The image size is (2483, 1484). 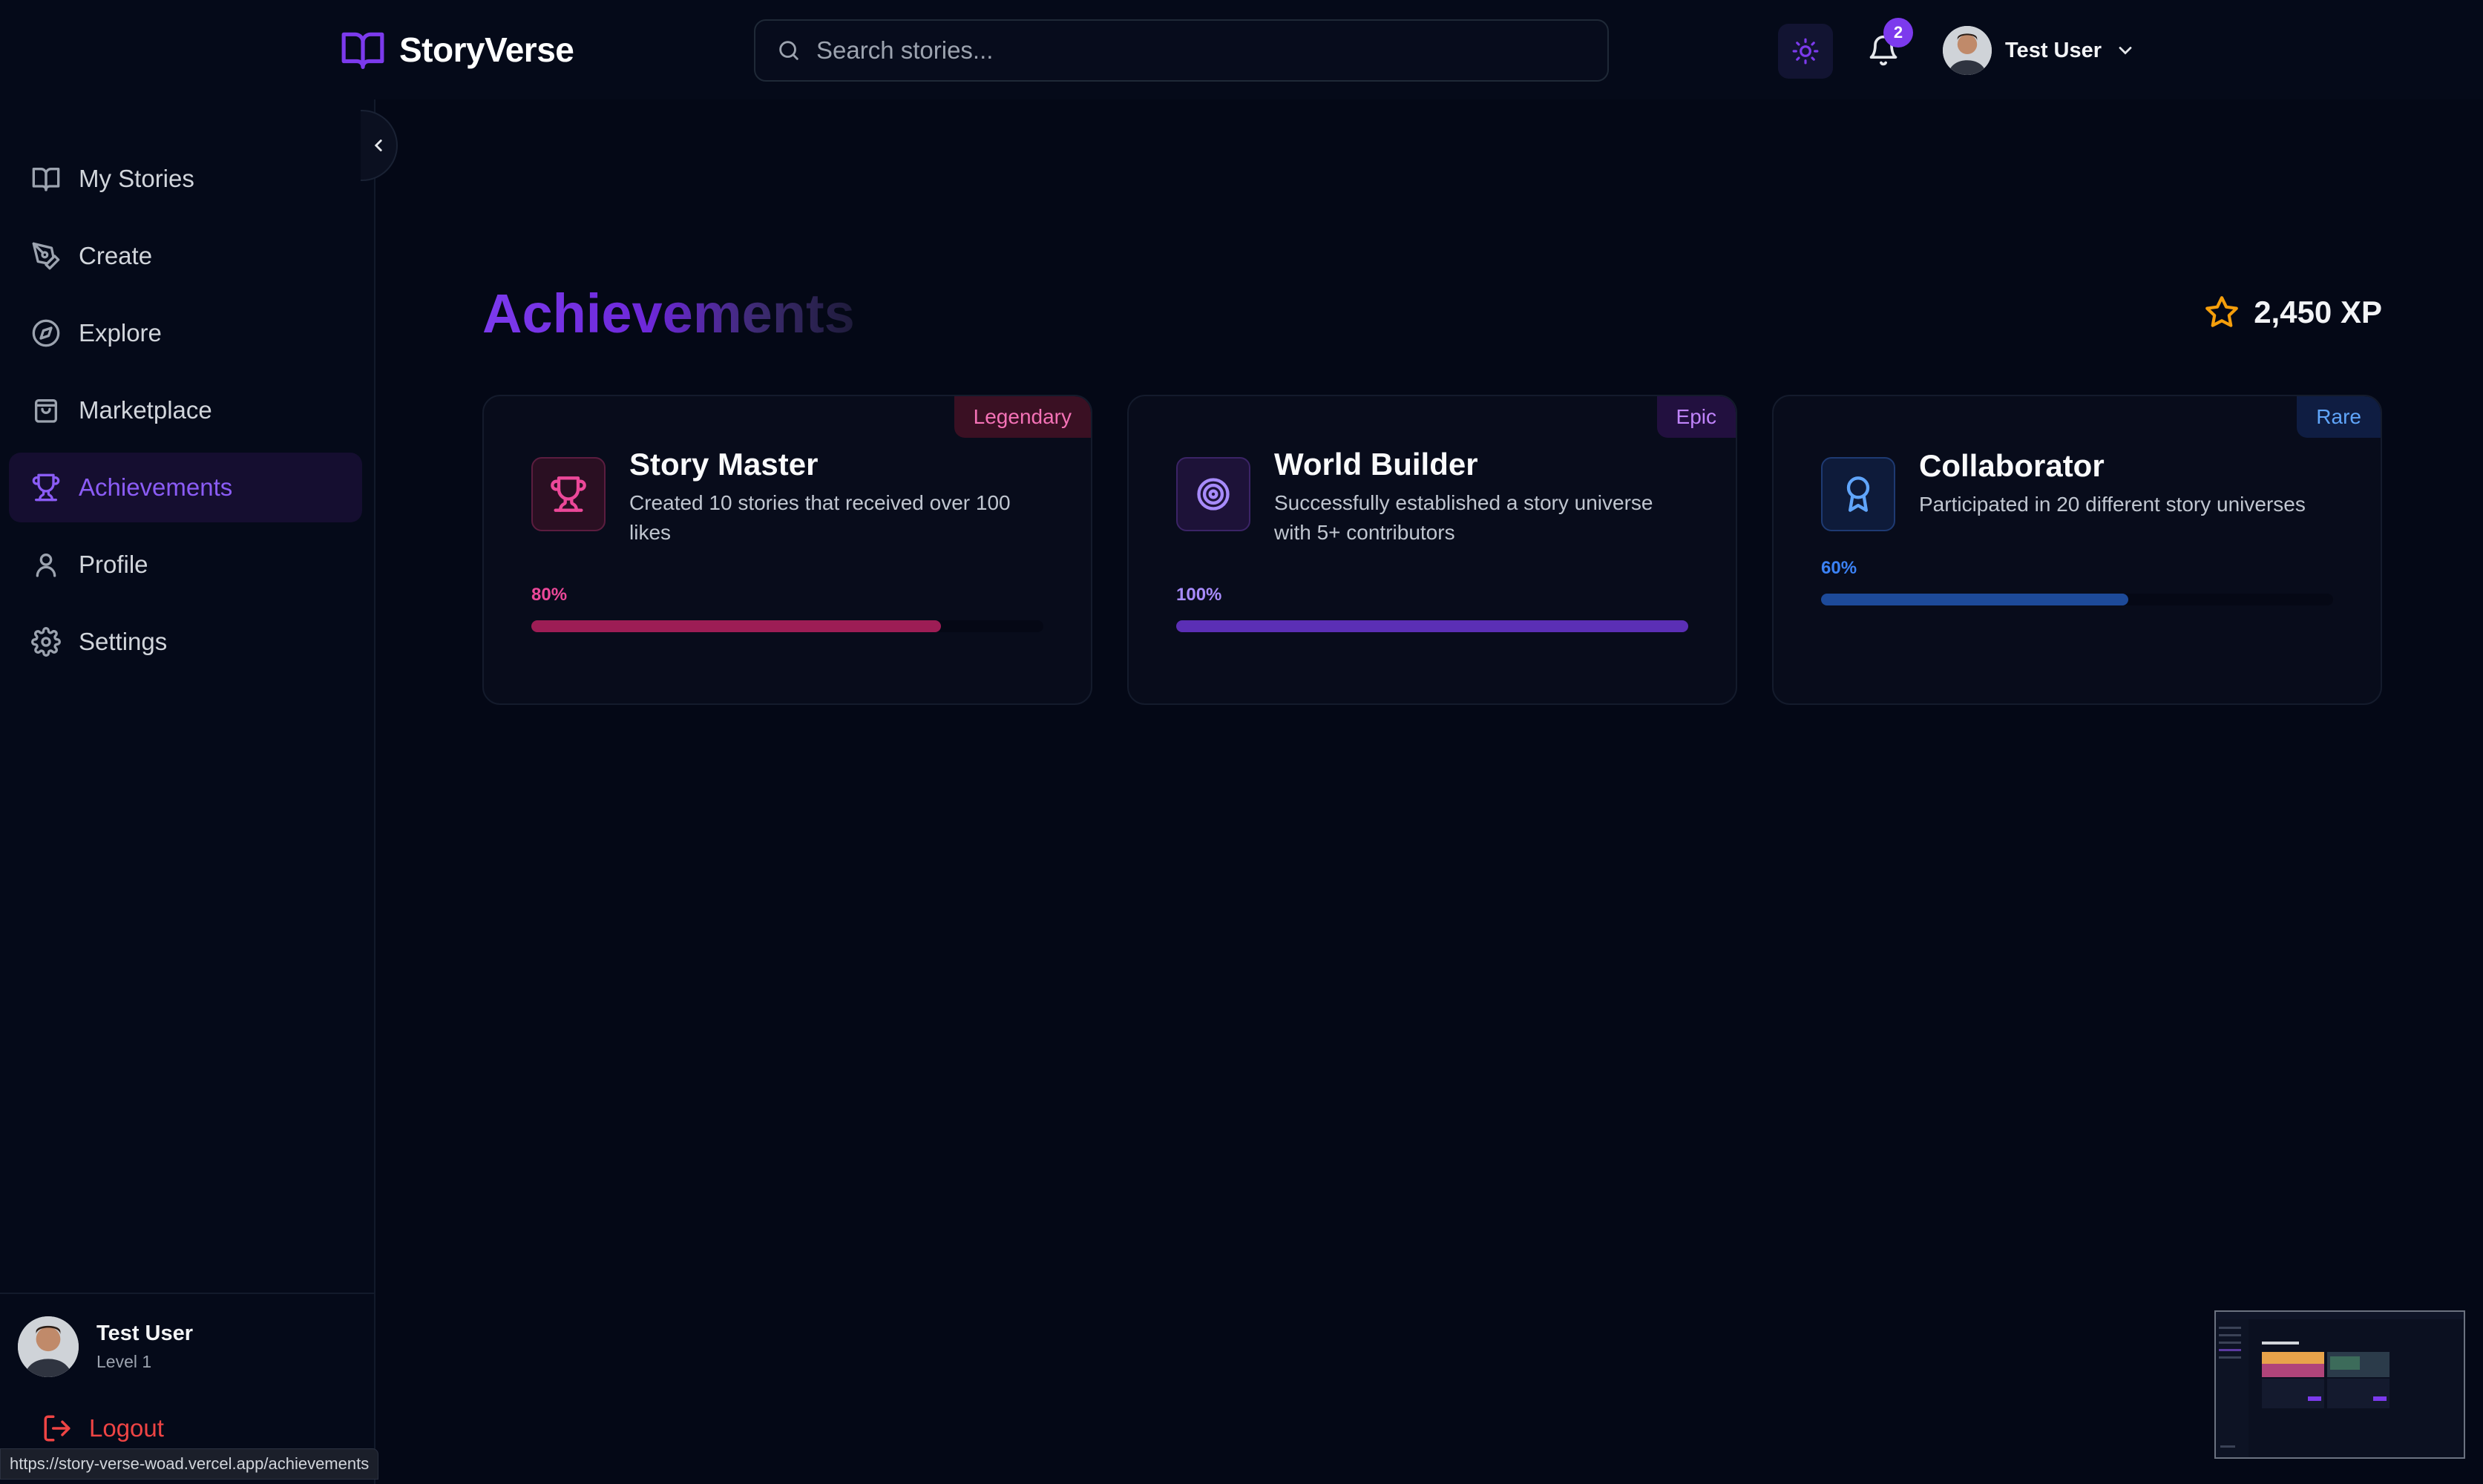 I want to click on shopping-bag-icon, so click(x=46, y=410).